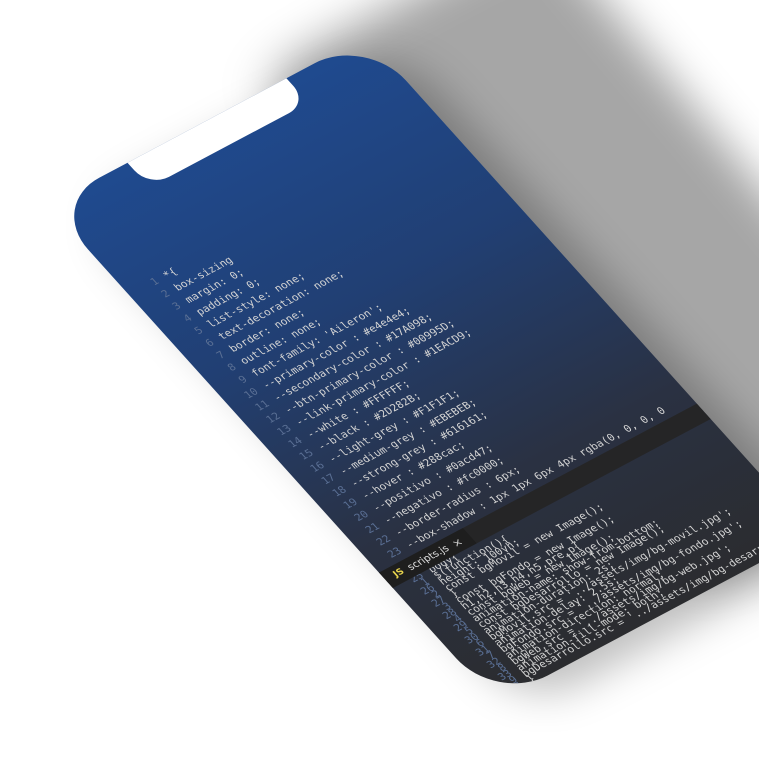 Image resolution: width=759 pixels, height=772 pixels. I want to click on code-text: line-height: 3rem;, so click(612, 681).